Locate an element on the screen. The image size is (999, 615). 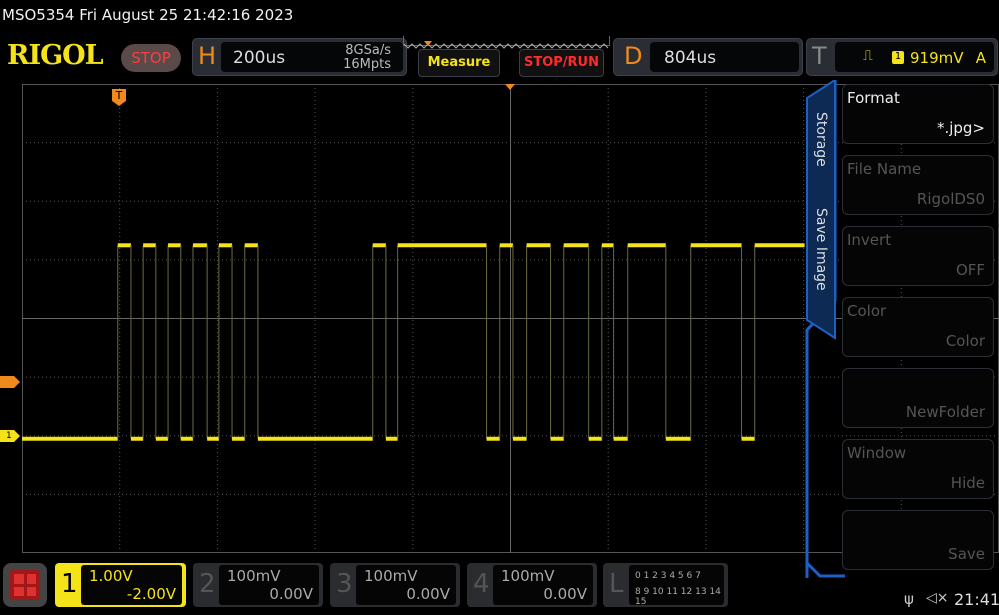
delay-label: D is located at coordinates (633, 56).